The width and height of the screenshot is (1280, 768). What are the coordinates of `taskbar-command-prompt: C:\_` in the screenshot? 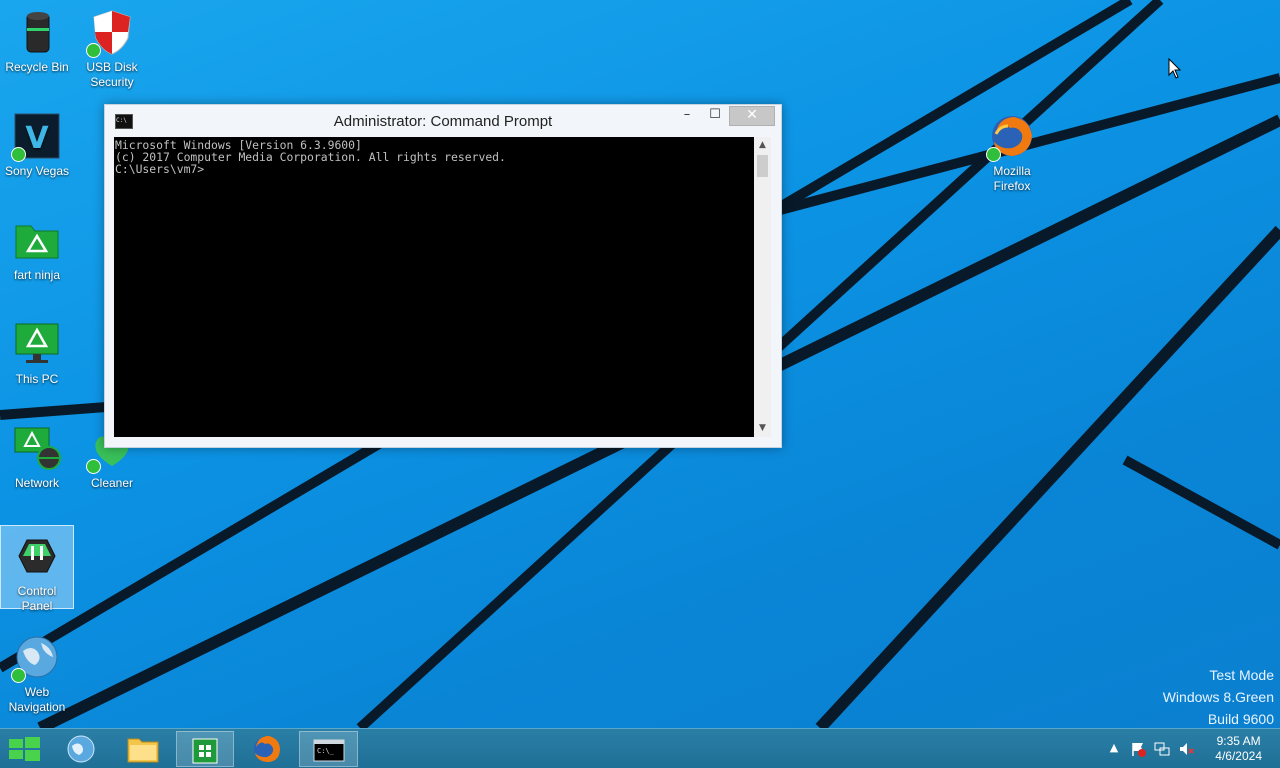 It's located at (328, 749).